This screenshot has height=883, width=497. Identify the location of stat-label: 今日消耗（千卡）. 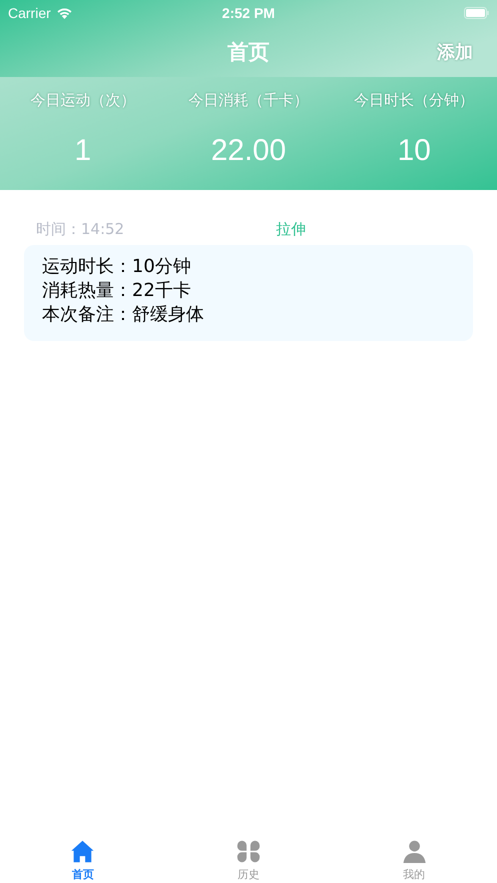
(248, 100).